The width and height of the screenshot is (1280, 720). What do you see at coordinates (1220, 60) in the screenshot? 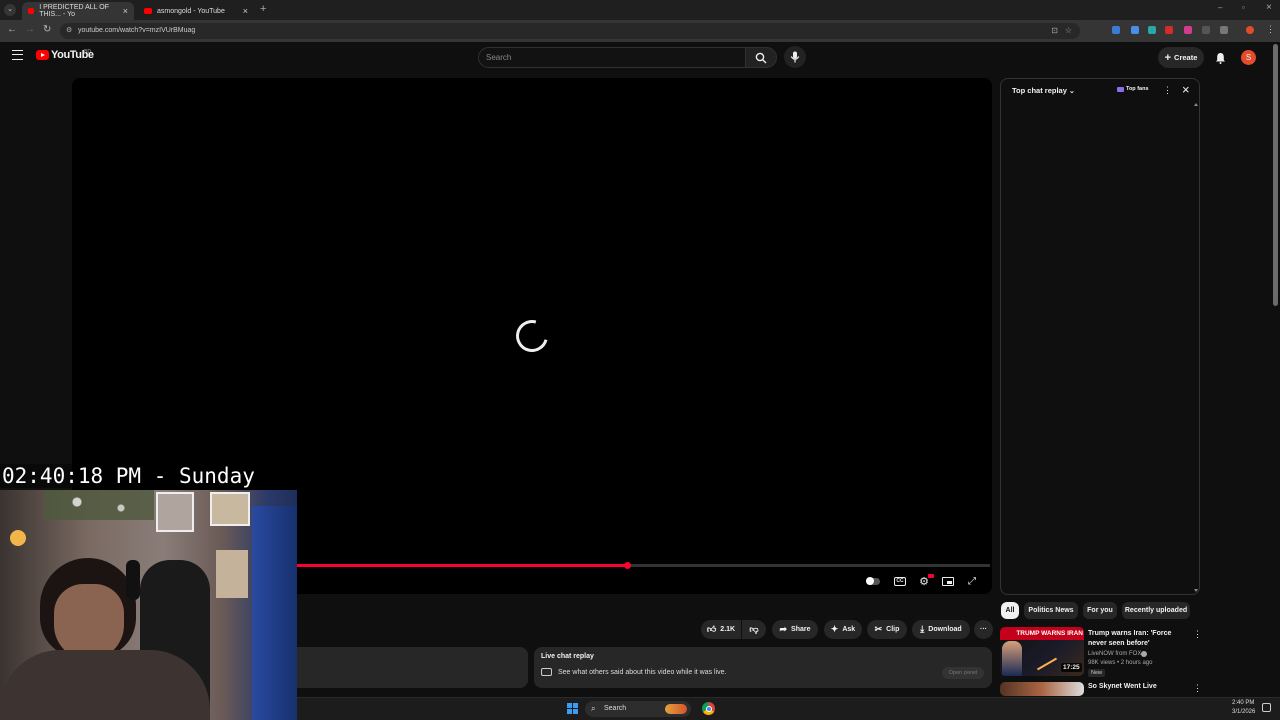
I see `notifications-bell-icon` at bounding box center [1220, 60].